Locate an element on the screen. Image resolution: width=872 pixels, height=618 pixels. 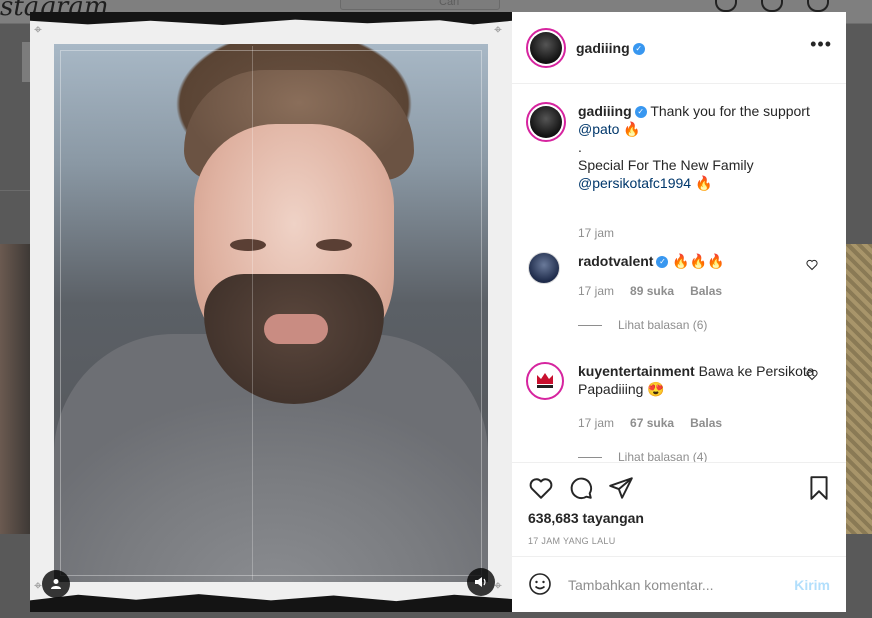
author-username: gadiiing is located at coordinates (603, 48).